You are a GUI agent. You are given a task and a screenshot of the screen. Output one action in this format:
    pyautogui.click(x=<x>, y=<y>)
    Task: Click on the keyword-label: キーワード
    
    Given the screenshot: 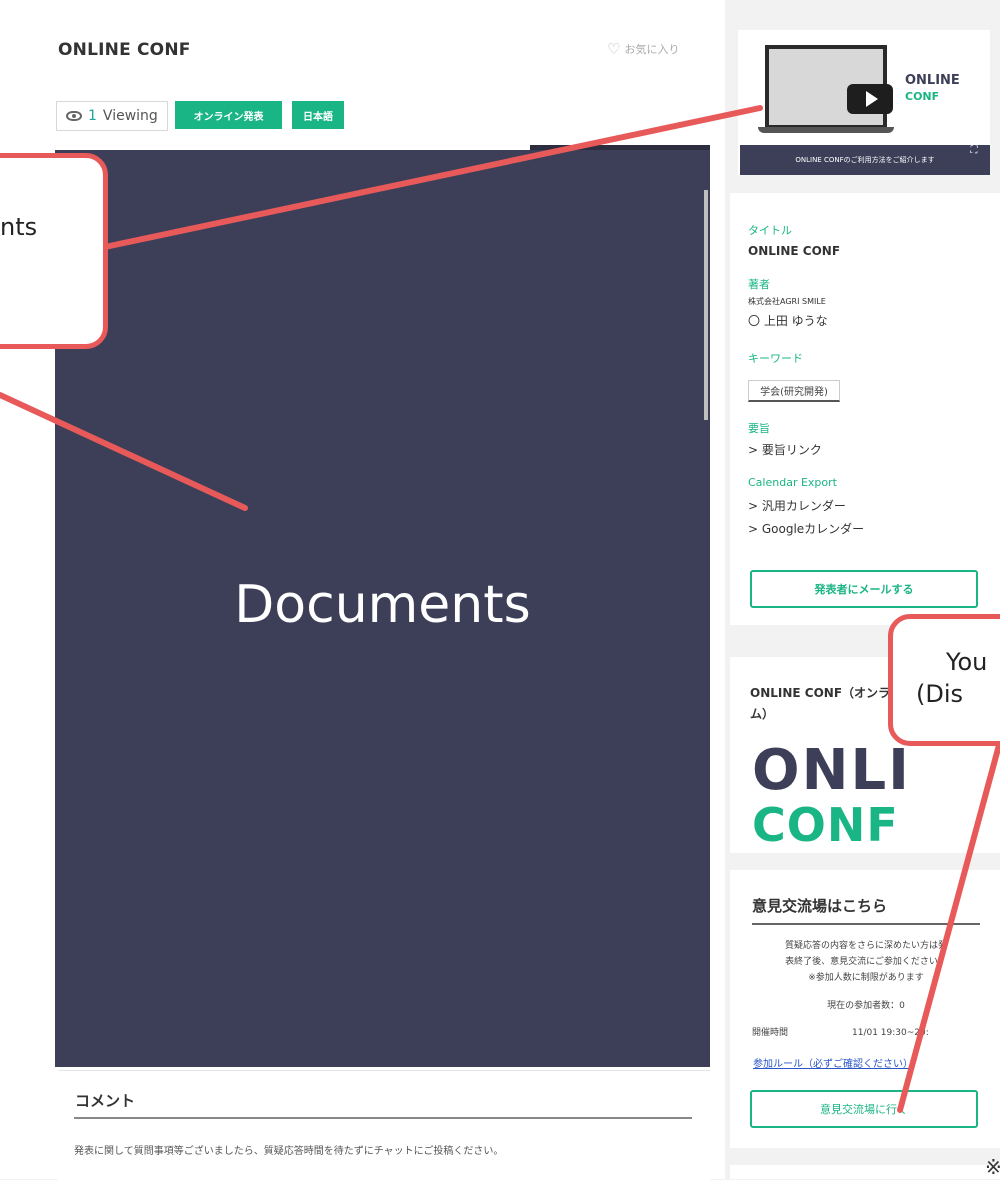 What is the action you would take?
    pyautogui.click(x=775, y=358)
    